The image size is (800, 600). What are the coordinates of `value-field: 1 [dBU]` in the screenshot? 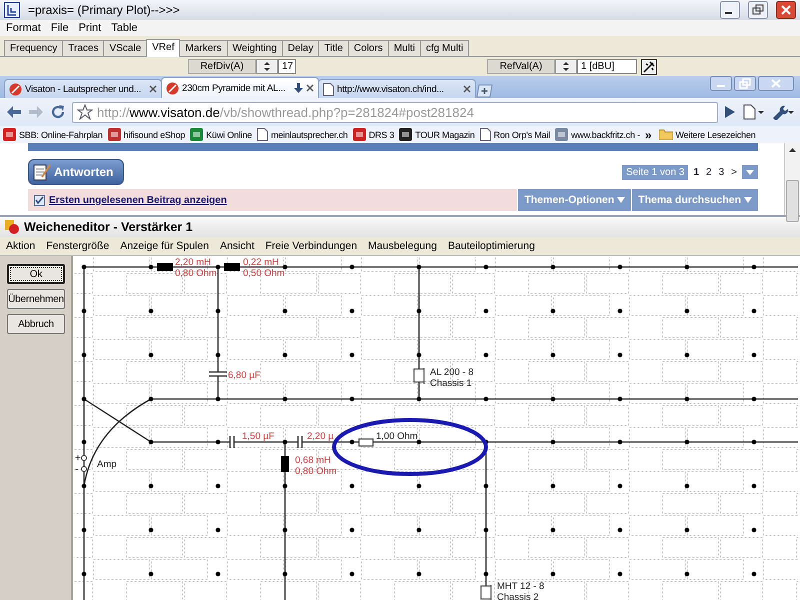 It's located at (607, 66).